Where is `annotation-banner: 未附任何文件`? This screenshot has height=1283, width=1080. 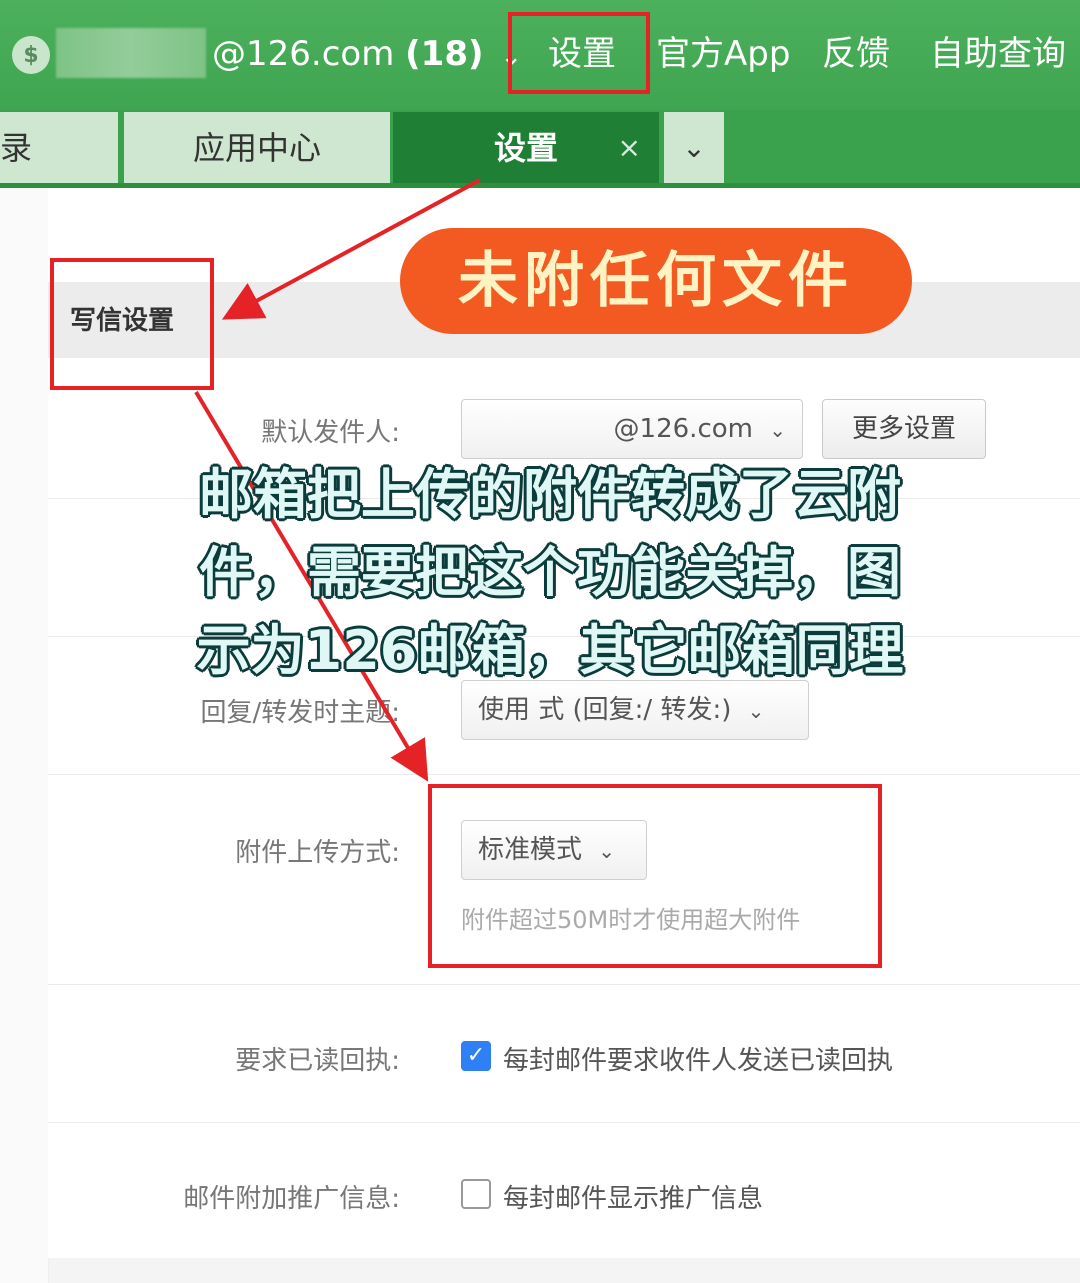 annotation-banner: 未附任何文件 is located at coordinates (656, 281).